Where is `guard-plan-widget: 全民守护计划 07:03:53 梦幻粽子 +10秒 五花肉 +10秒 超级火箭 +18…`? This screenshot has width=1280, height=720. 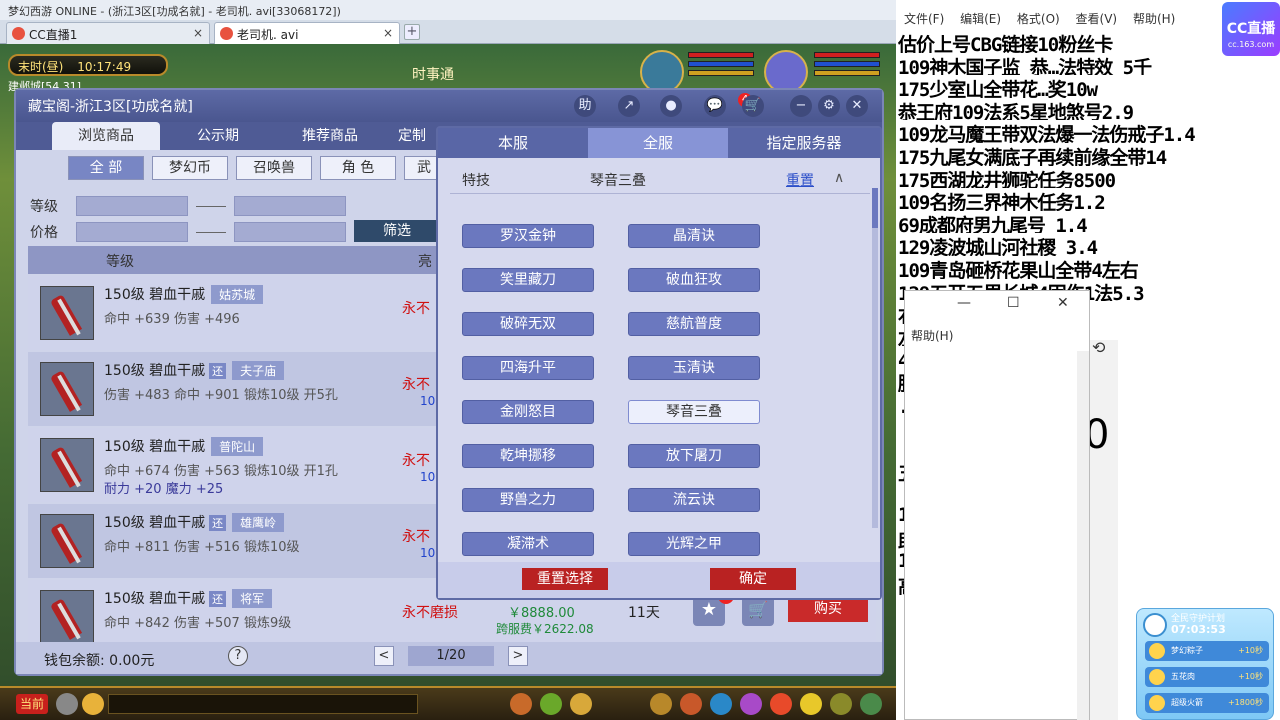 guard-plan-widget: 全民守护计划 07:03:53 梦幻粽子 +10秒 五花肉 +10秒 超级火箭 +18… is located at coordinates (1205, 664).